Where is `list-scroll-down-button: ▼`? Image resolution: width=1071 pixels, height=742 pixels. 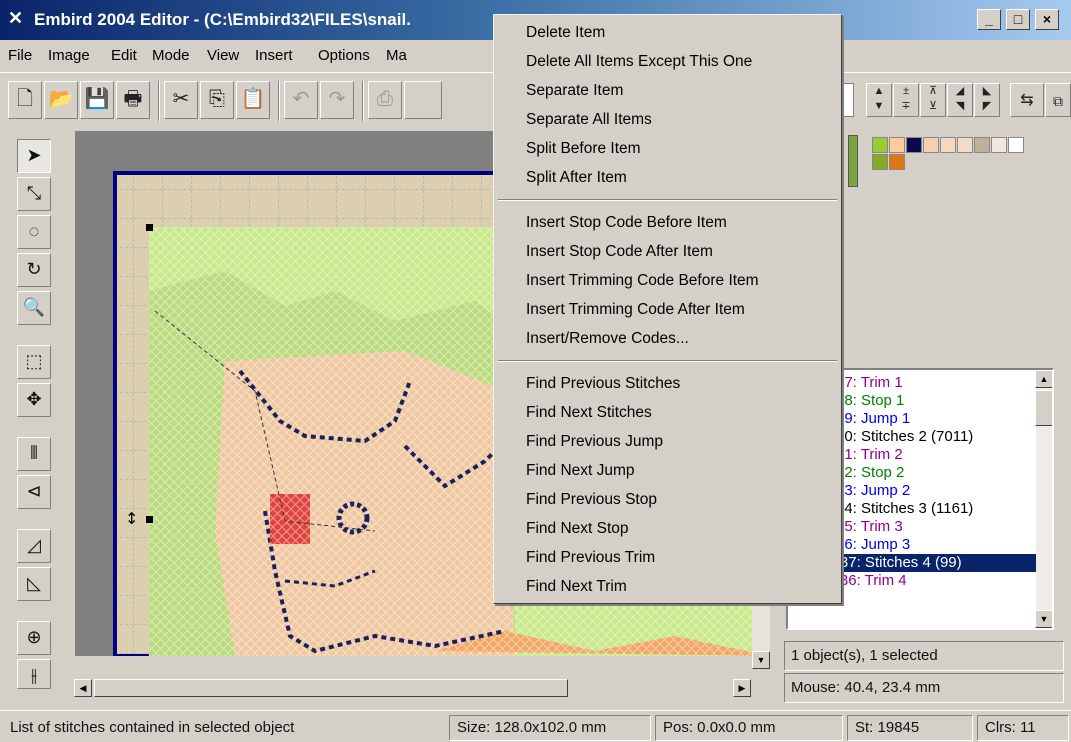
list-scroll-down-button: ▼ is located at coordinates (1043, 619).